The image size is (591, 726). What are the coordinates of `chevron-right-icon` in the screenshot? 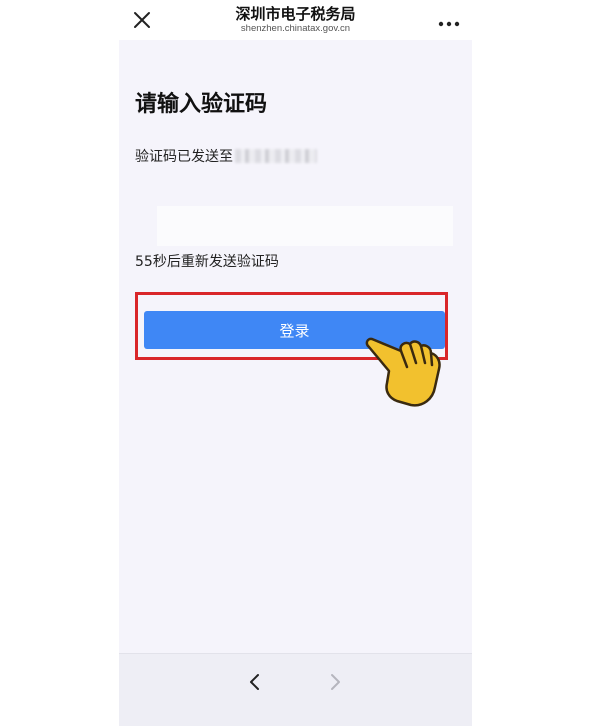 It's located at (335, 682).